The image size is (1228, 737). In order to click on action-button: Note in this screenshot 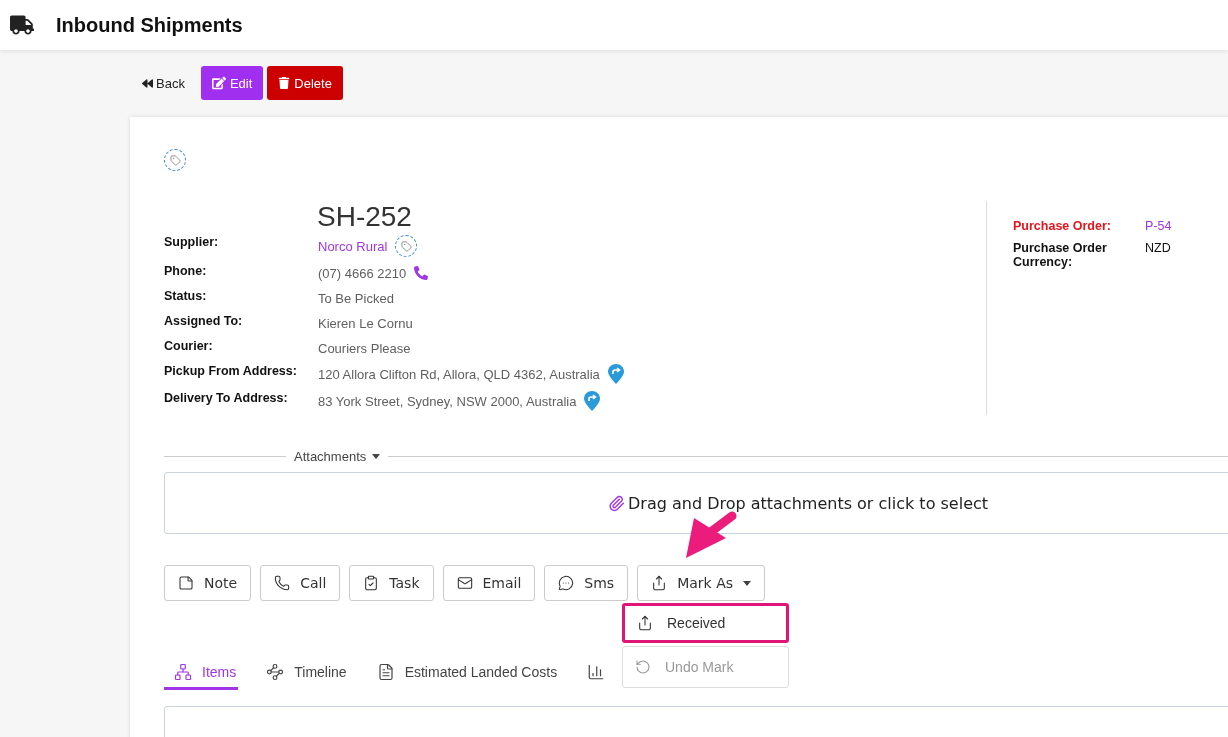, I will do `click(208, 583)`.